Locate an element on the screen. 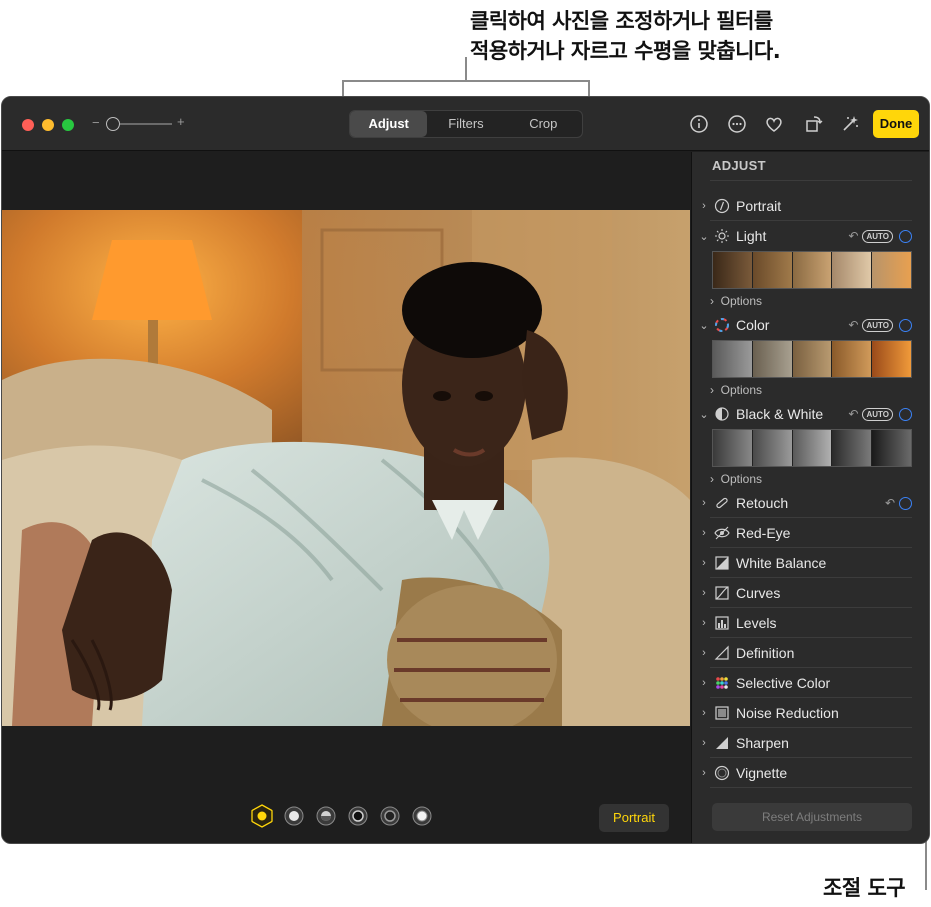 This screenshot has width=931, height=907. high-key-light-mono-icon is located at coordinates (422, 816).